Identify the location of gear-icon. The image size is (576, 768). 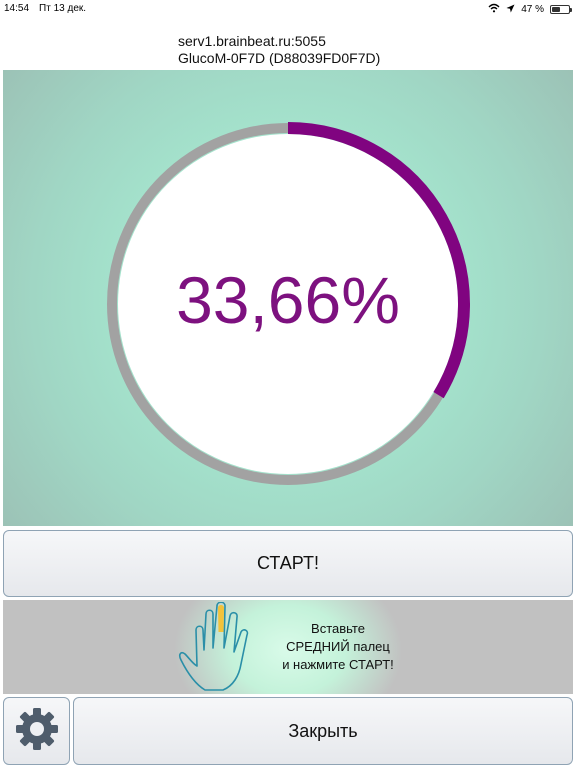
(37, 731).